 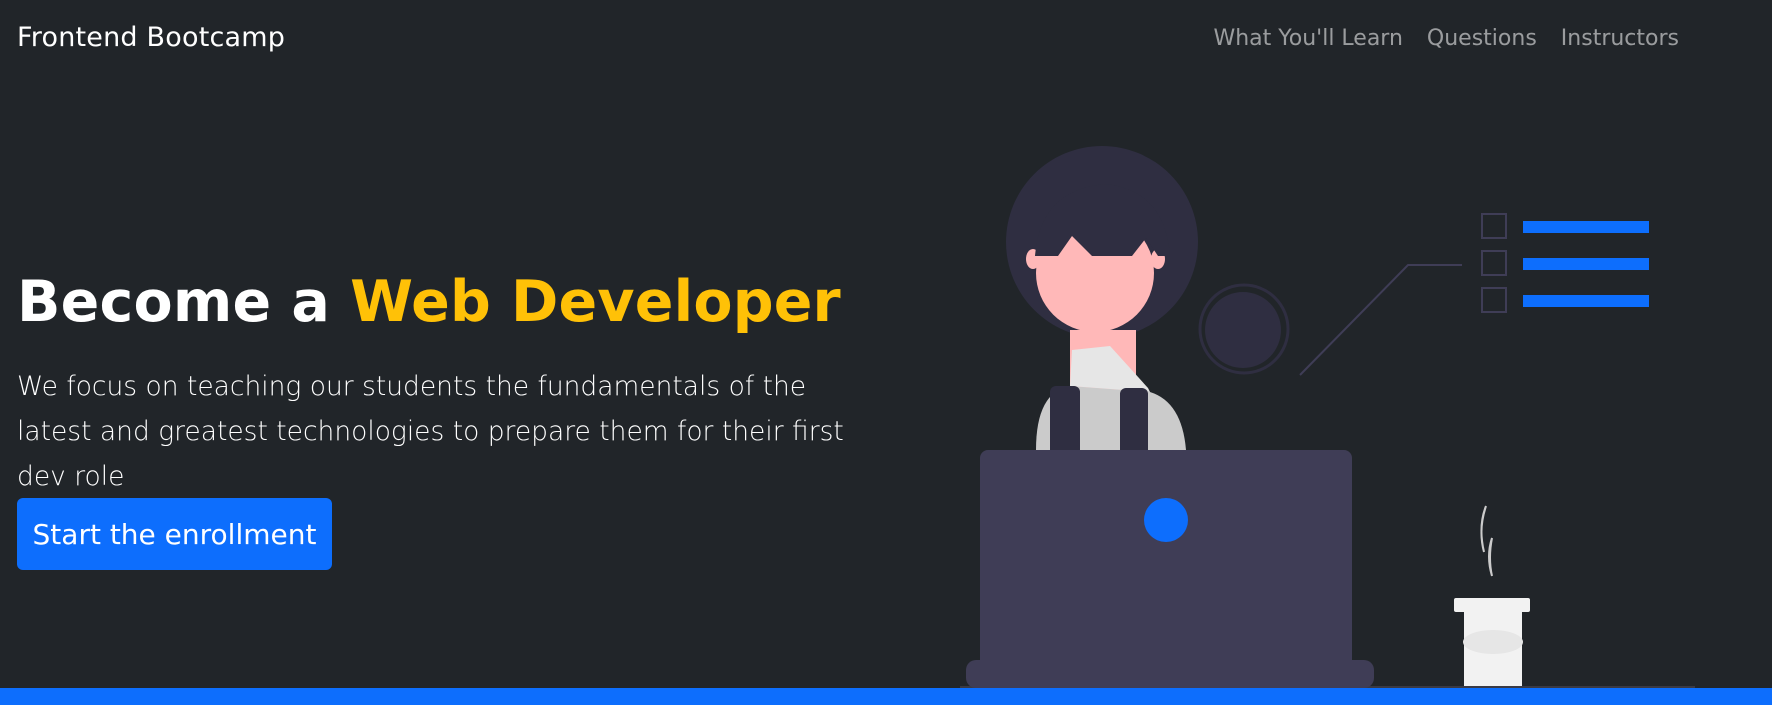 I want to click on hero-title-prefix: Become a, so click(x=184, y=302).